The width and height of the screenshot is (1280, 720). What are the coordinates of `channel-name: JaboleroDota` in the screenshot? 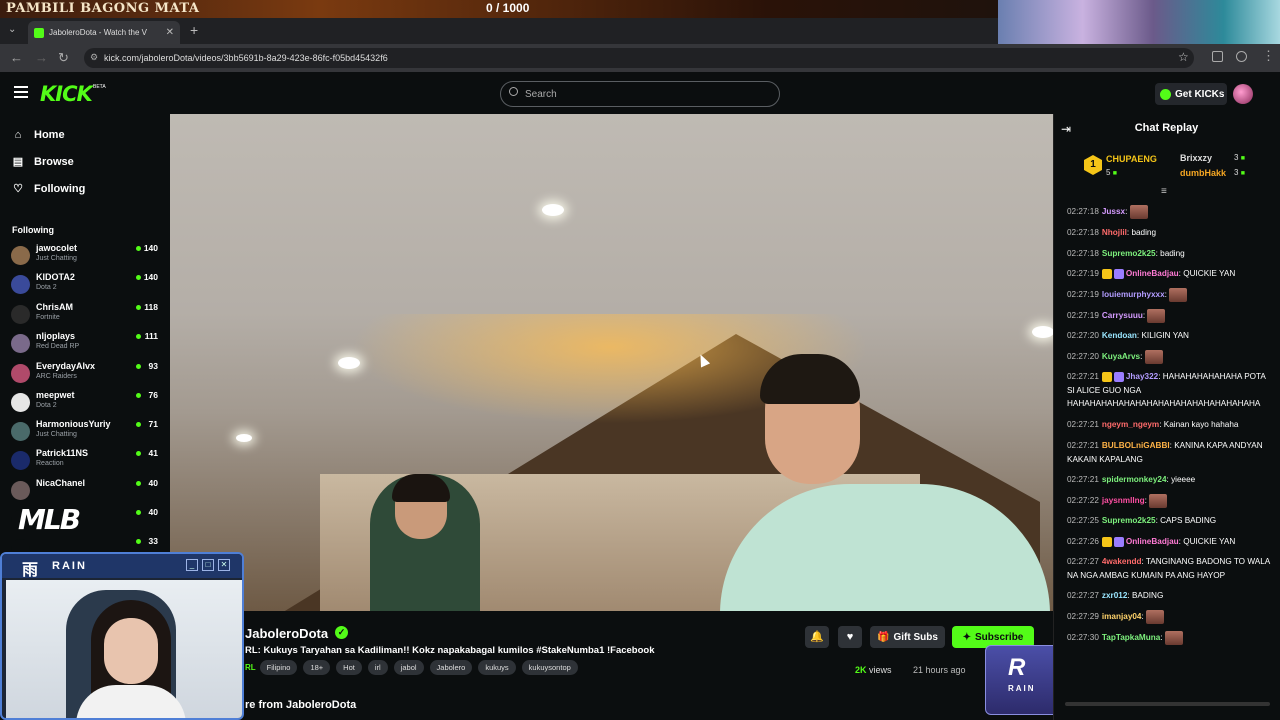 It's located at (286, 633).